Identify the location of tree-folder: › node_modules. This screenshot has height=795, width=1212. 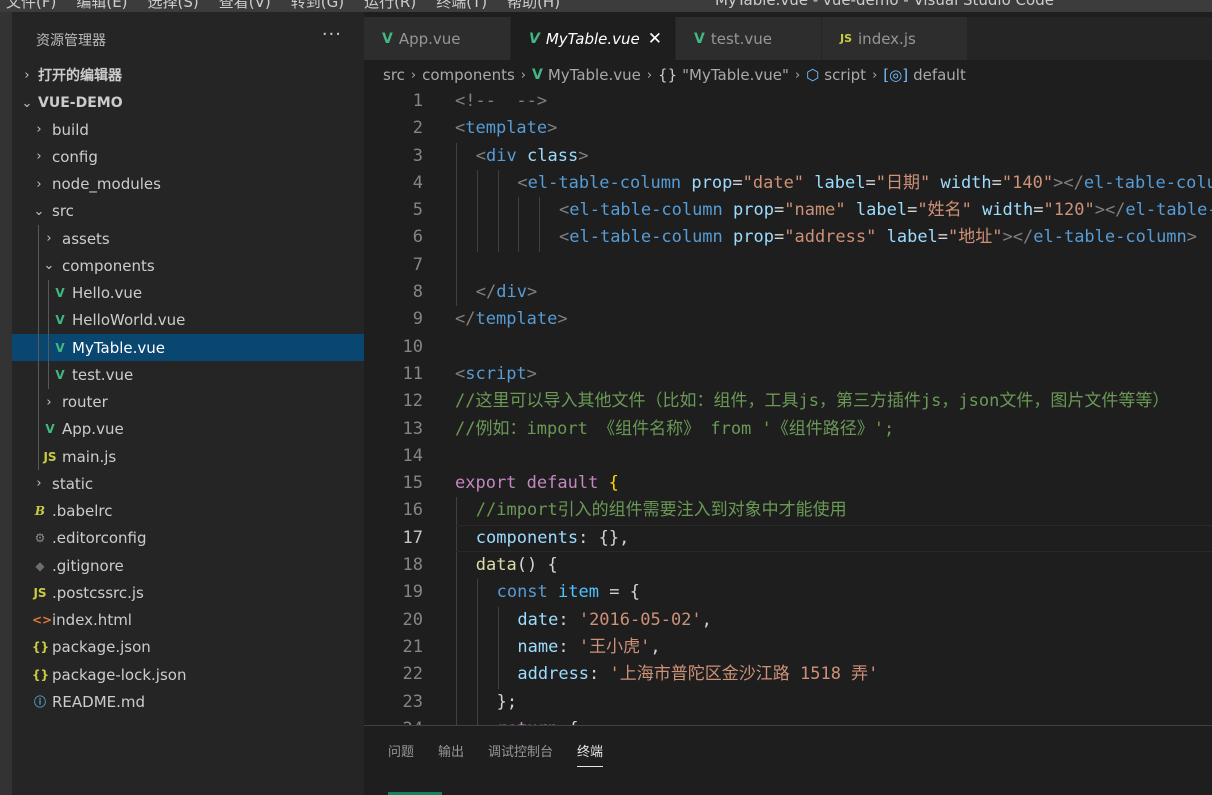
(188, 184).